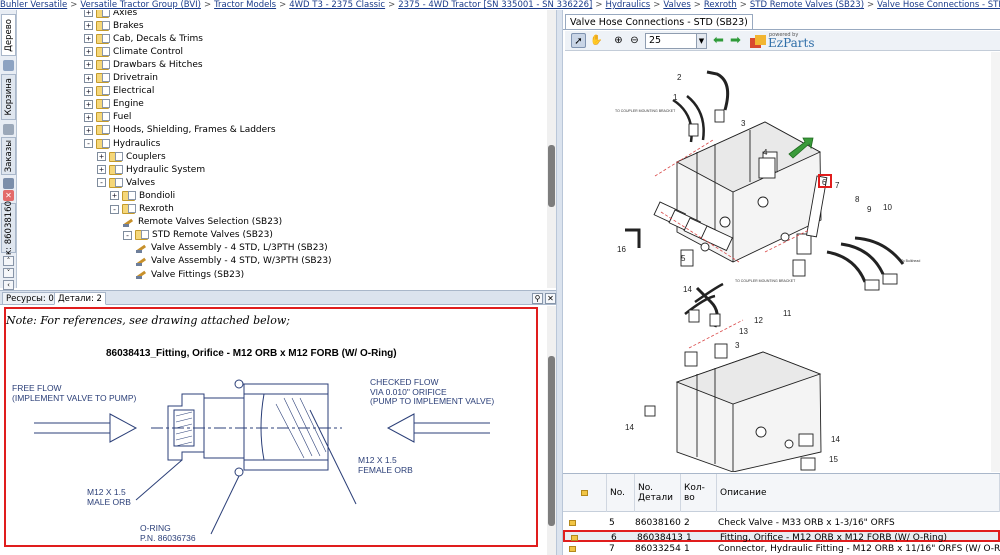 The width and height of the screenshot is (1000, 555). Describe the element at coordinates (743, 331) in the screenshot. I see `diagram-callout: 13` at that location.